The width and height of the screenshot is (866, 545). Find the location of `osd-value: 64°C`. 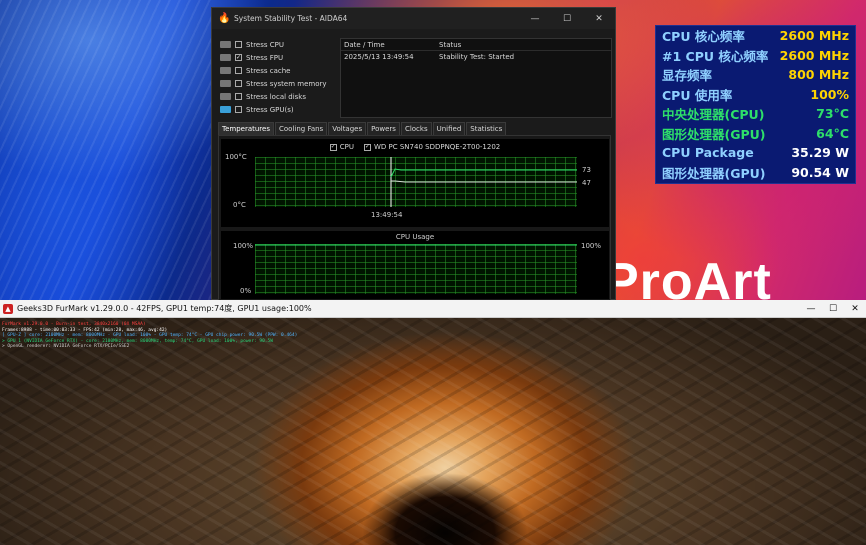

osd-value: 64°C is located at coordinates (832, 133).